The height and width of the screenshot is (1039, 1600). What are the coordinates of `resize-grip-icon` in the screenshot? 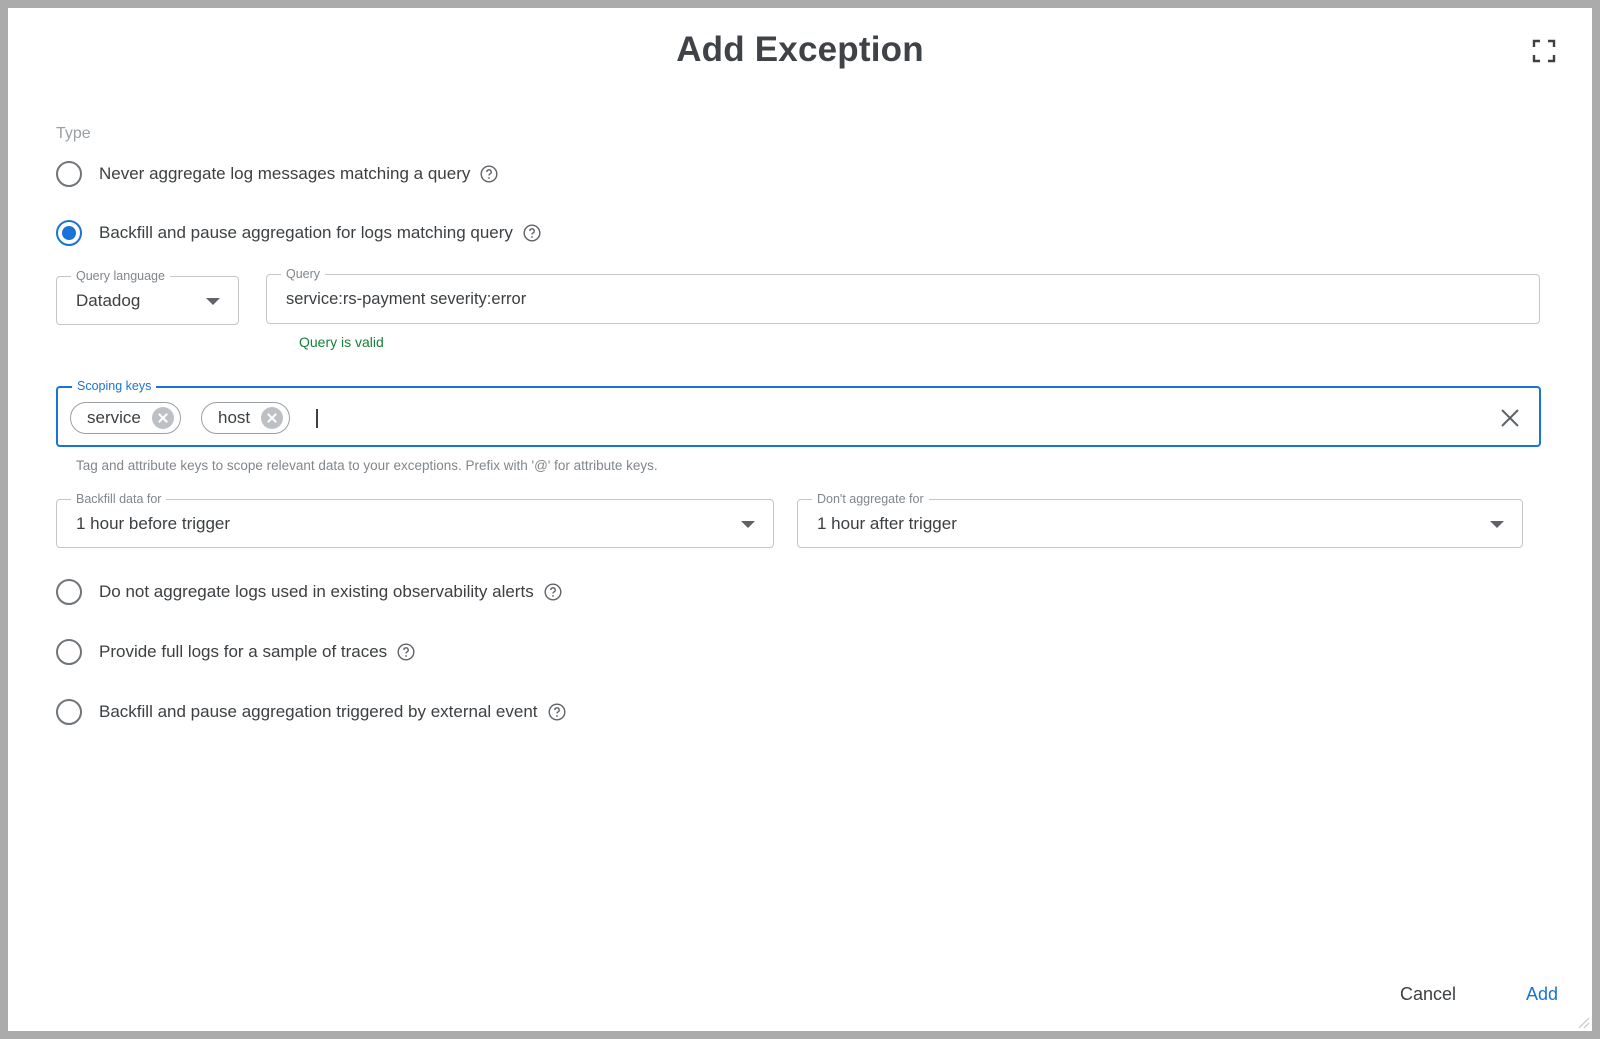 It's located at (1582, 1021).